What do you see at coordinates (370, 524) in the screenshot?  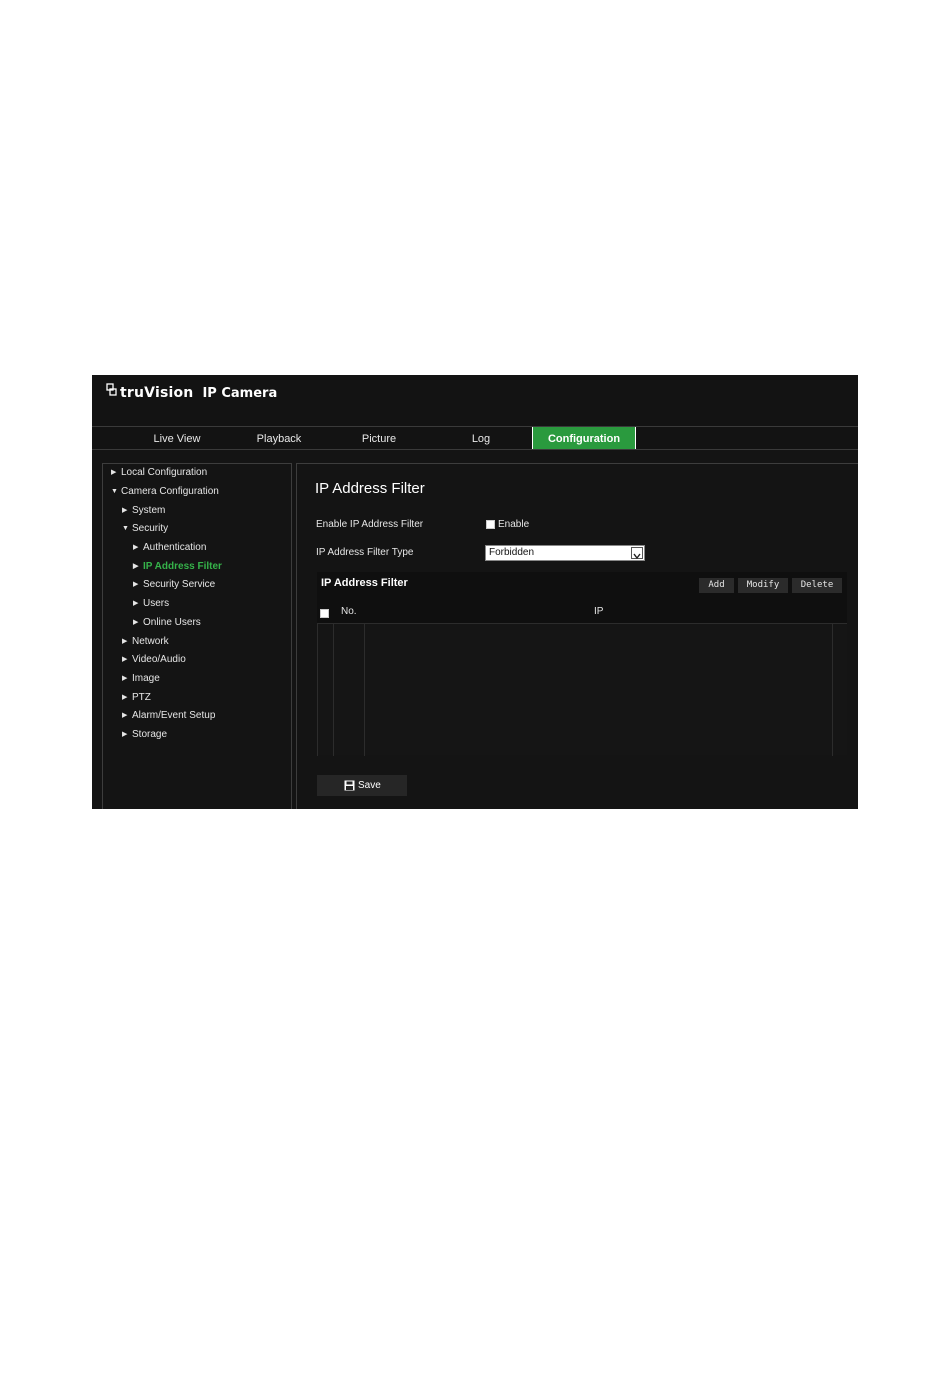 I see `enable-filter-label: Enable IP Address Filter` at bounding box center [370, 524].